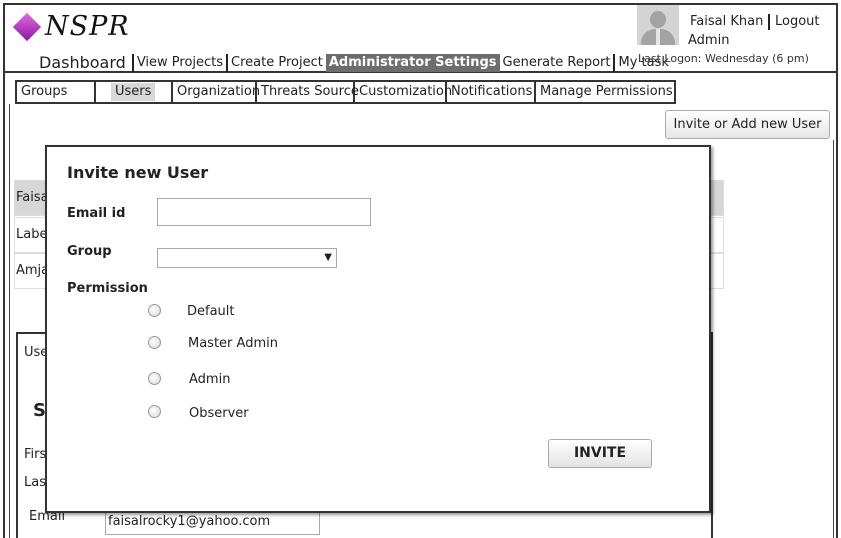 Image resolution: width=841 pixels, height=538 pixels. I want to click on tab-organization: Organization, so click(216, 92).